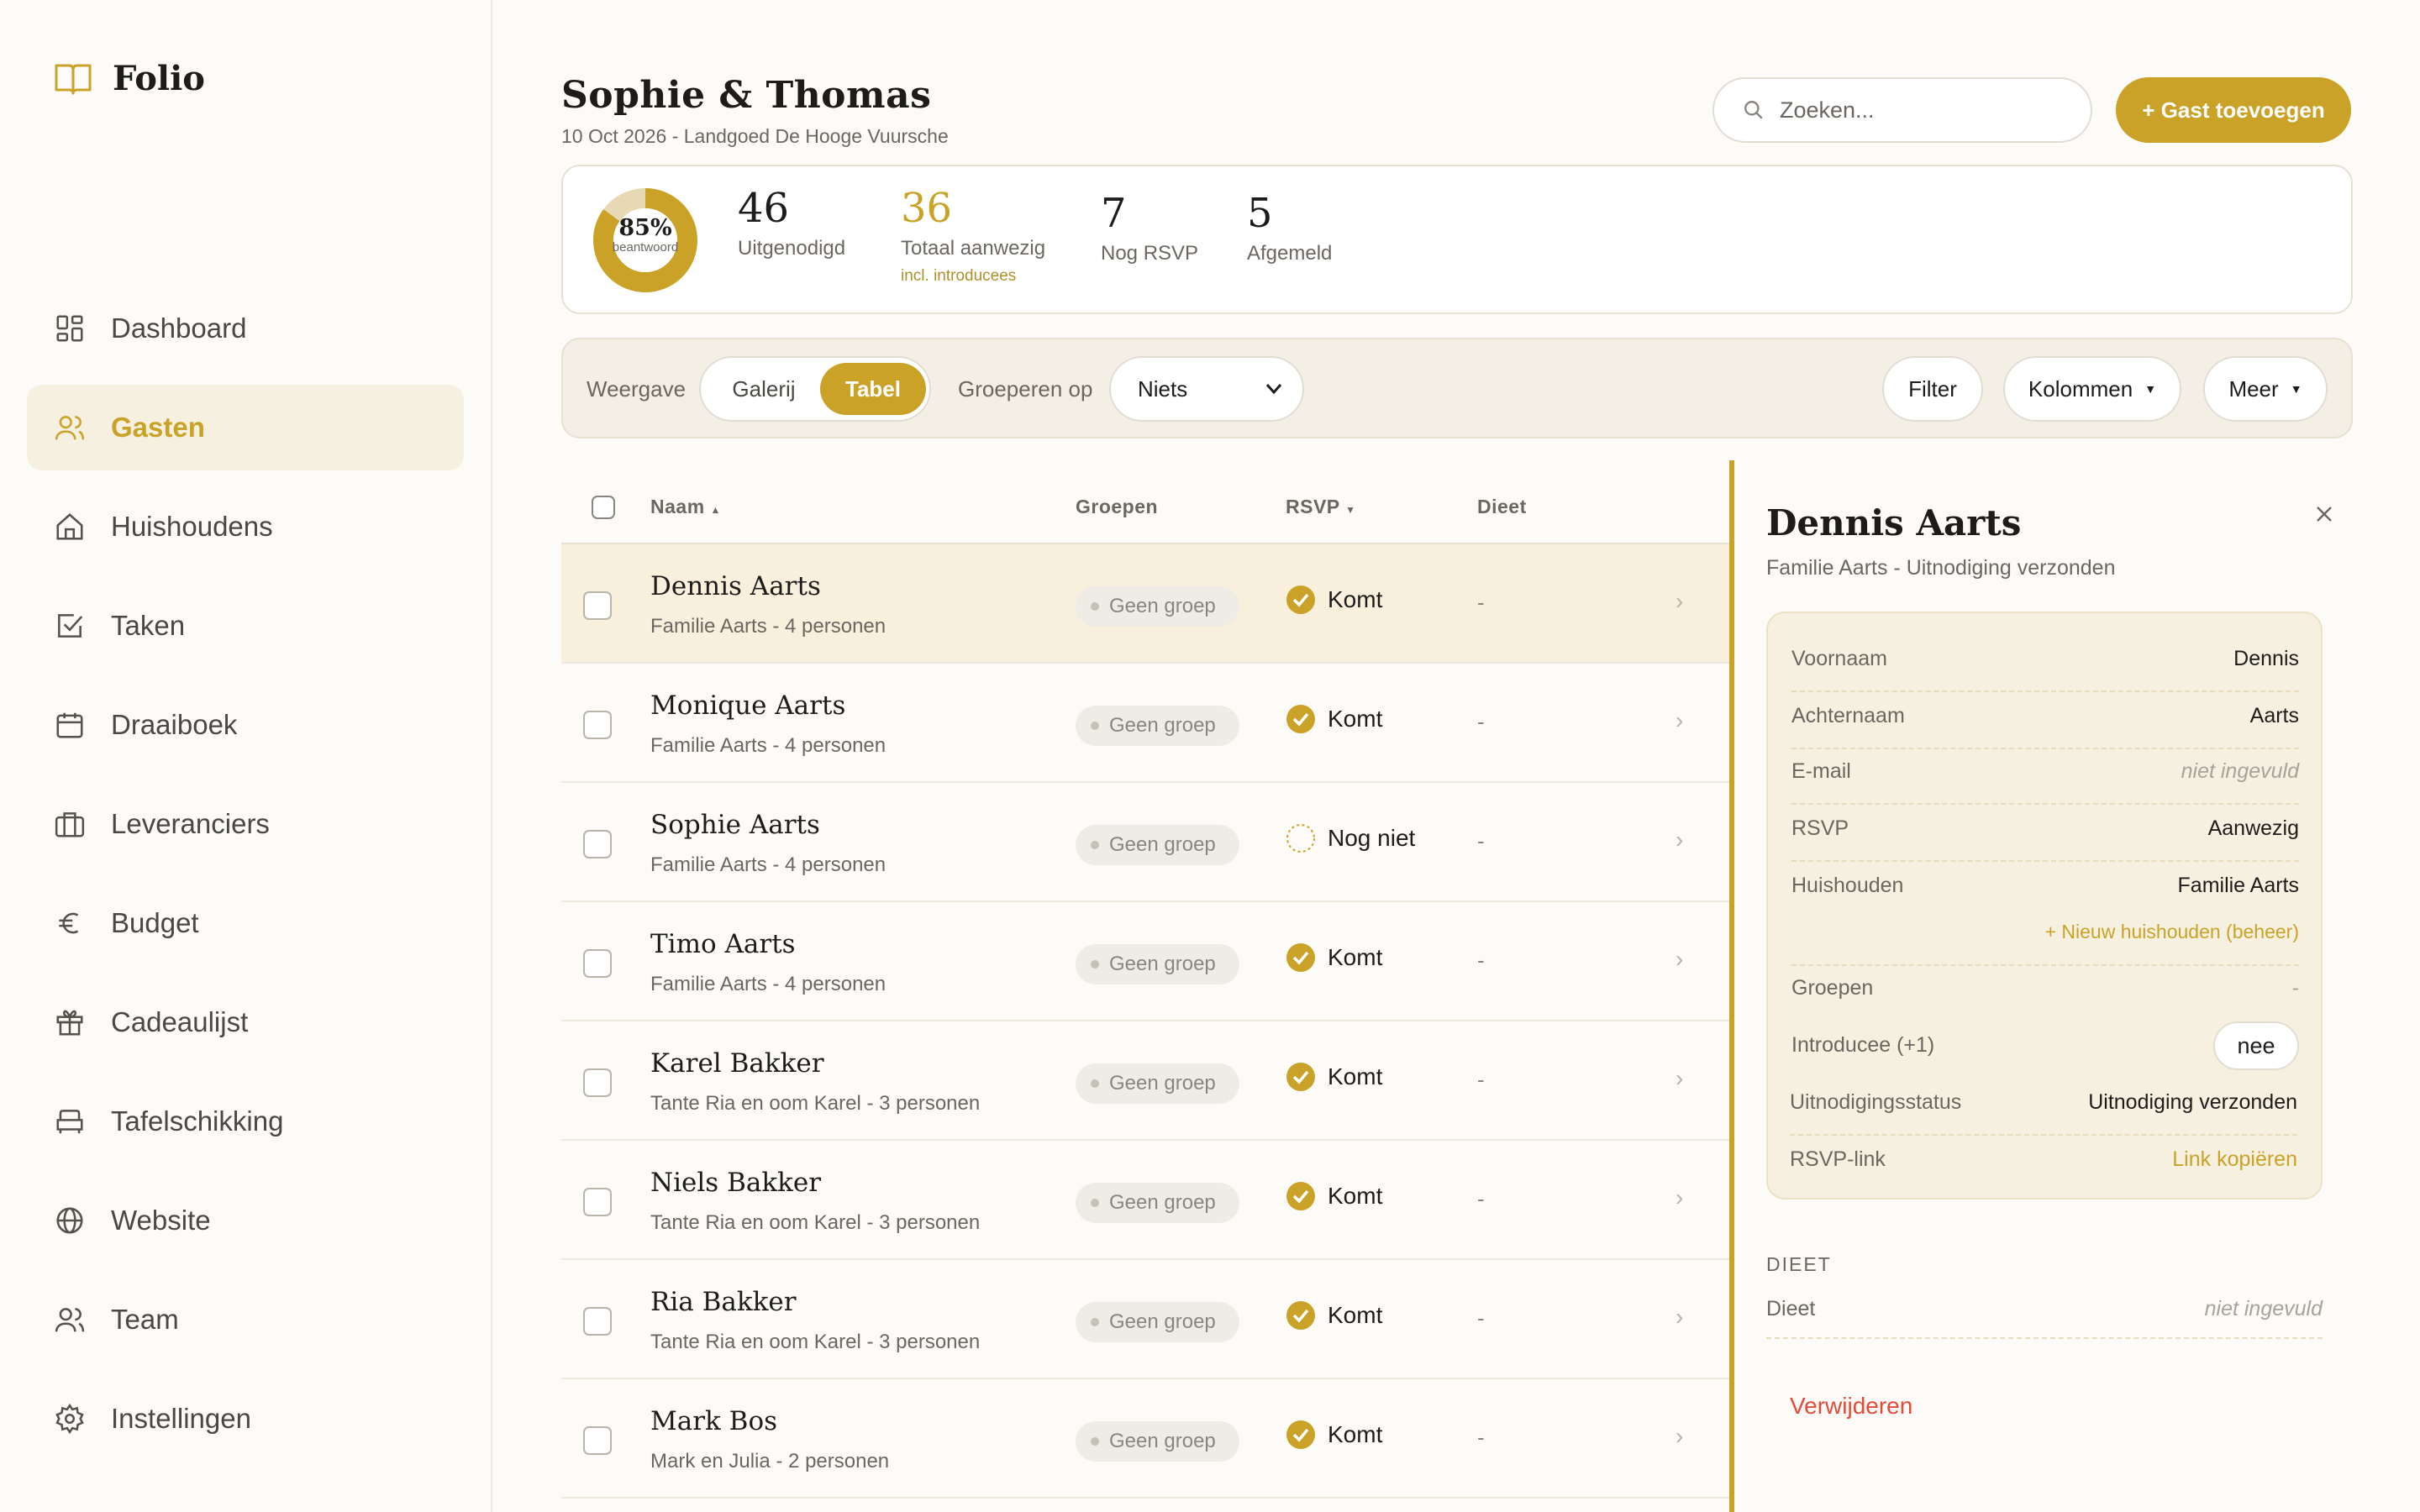 The height and width of the screenshot is (1512, 2420). What do you see at coordinates (246, 1220) in the screenshot?
I see `sidebar-item-website: Website` at bounding box center [246, 1220].